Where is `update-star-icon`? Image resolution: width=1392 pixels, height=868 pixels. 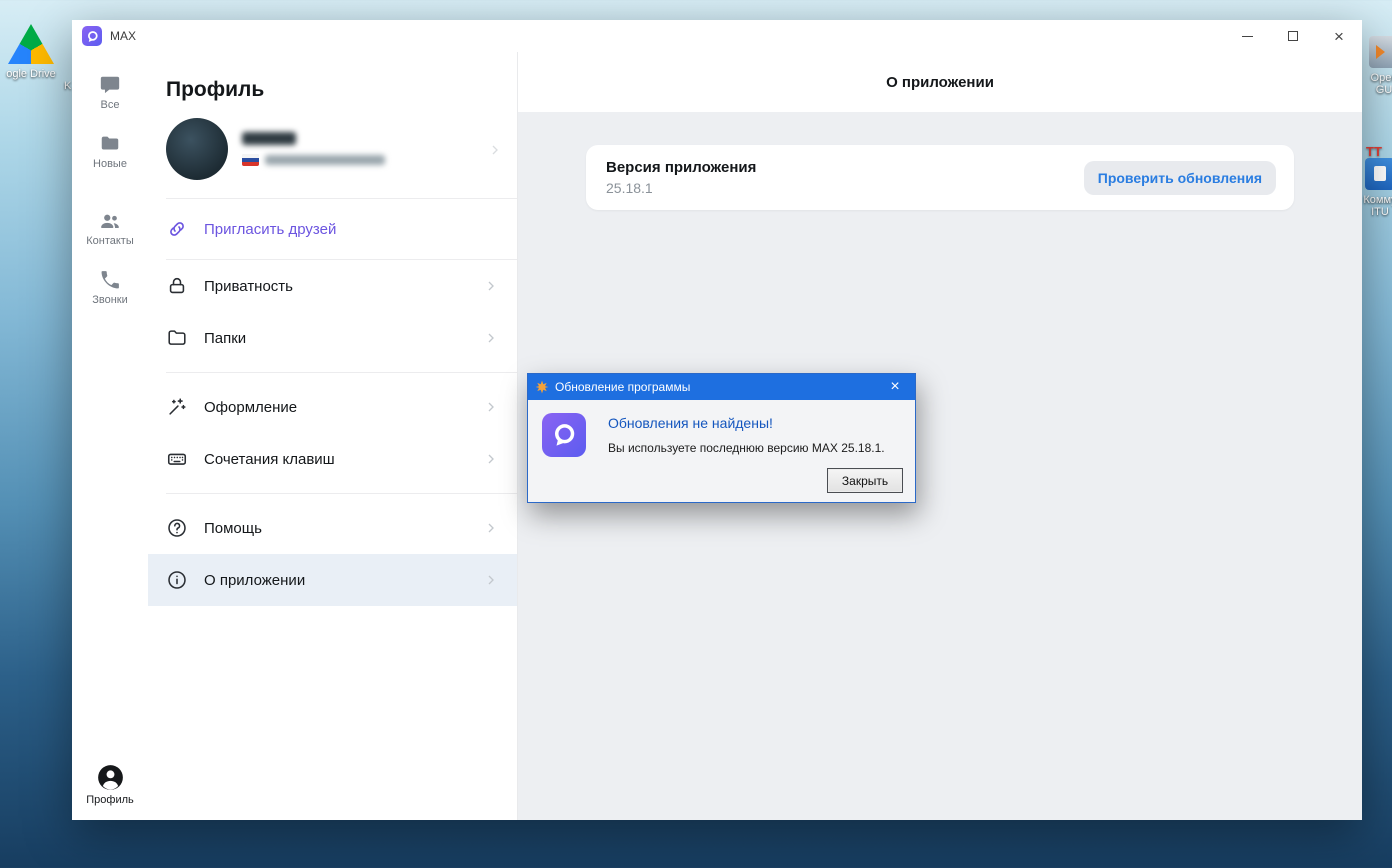 update-star-icon is located at coordinates (542, 387).